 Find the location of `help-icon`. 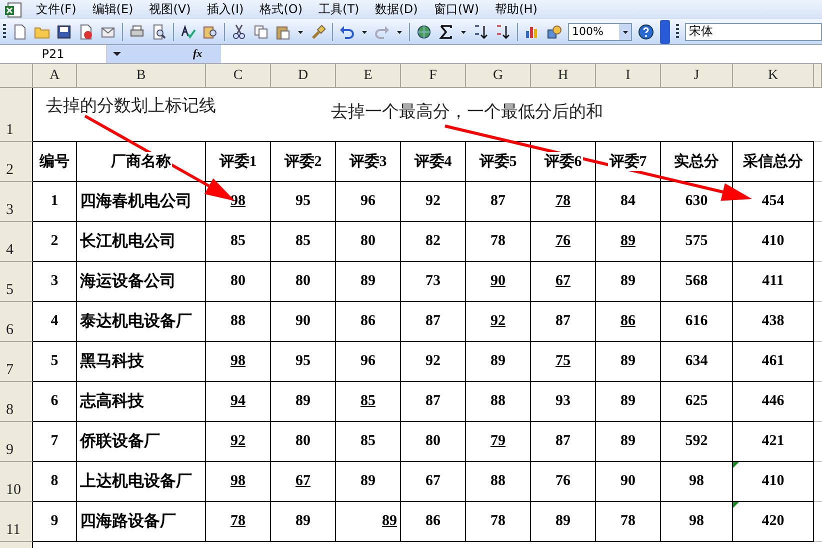

help-icon is located at coordinates (646, 32).